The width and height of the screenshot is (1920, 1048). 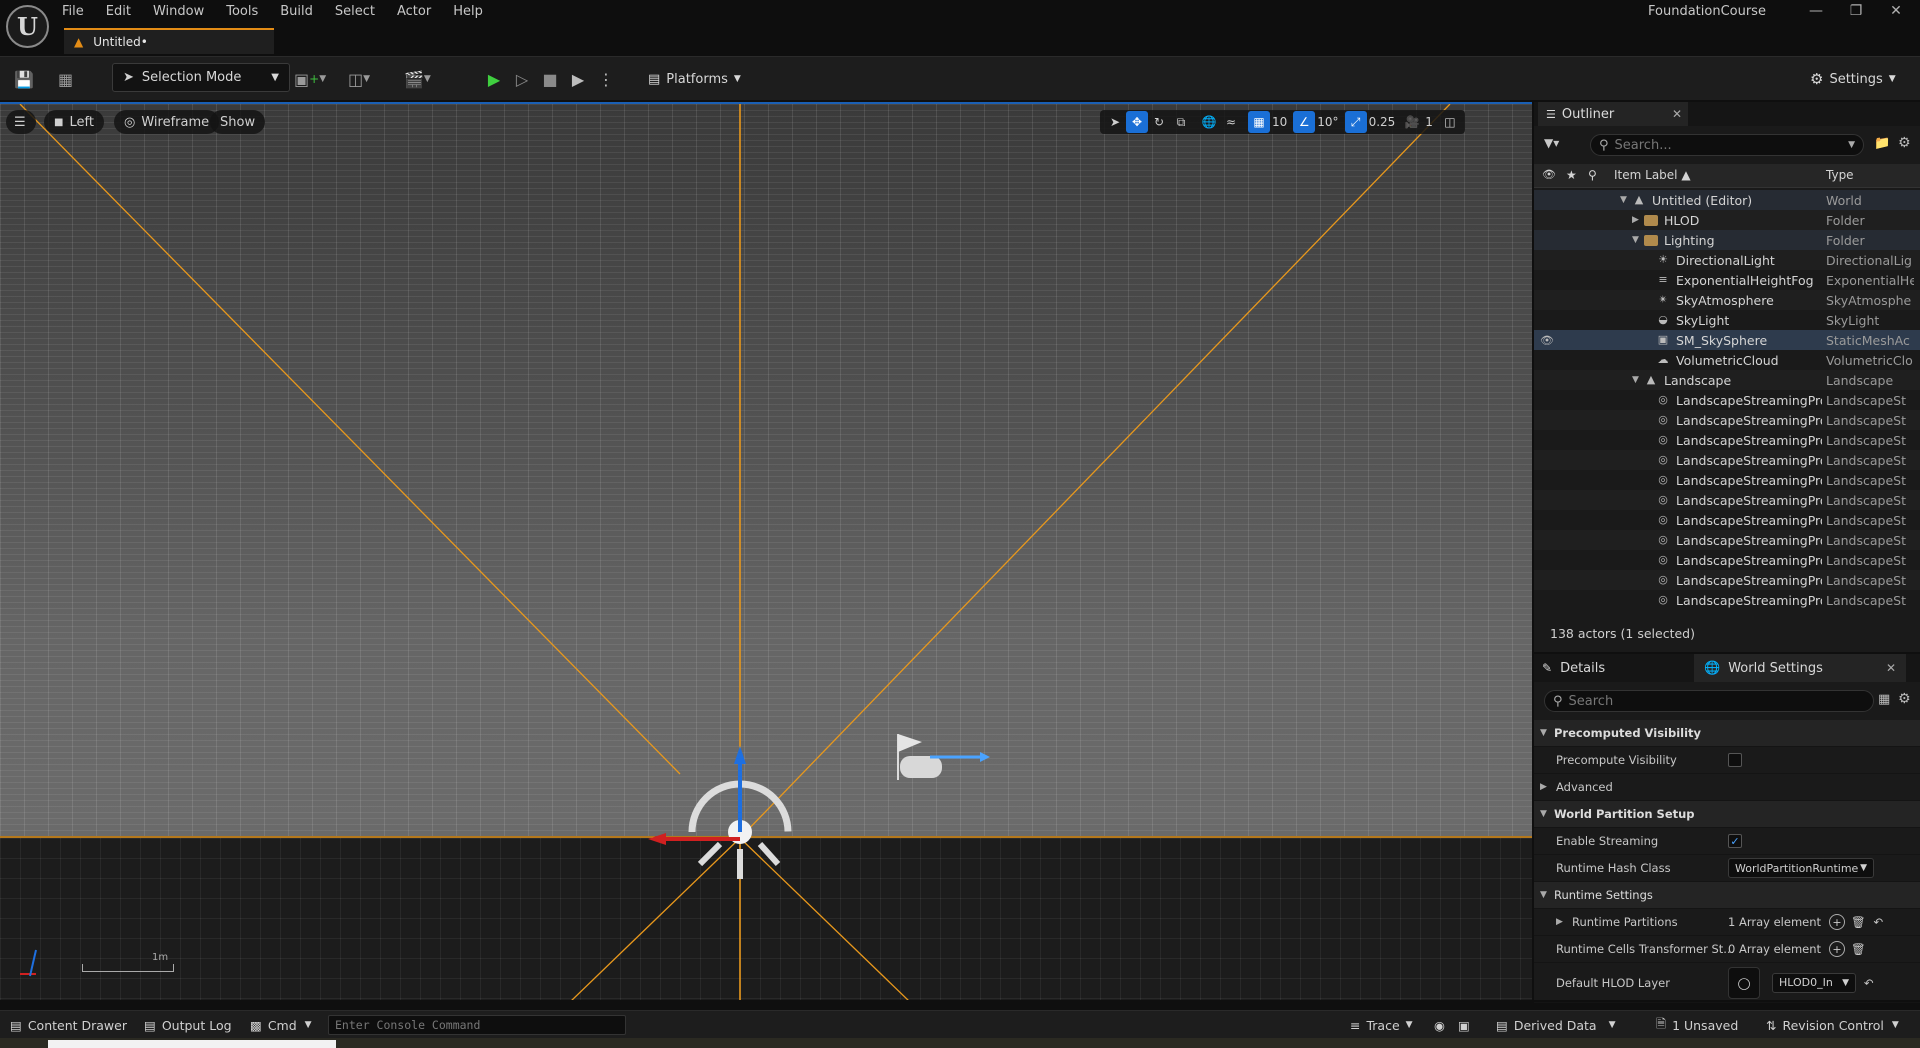 What do you see at coordinates (169, 41) in the screenshot?
I see `level-tab: ▲ Untitled•` at bounding box center [169, 41].